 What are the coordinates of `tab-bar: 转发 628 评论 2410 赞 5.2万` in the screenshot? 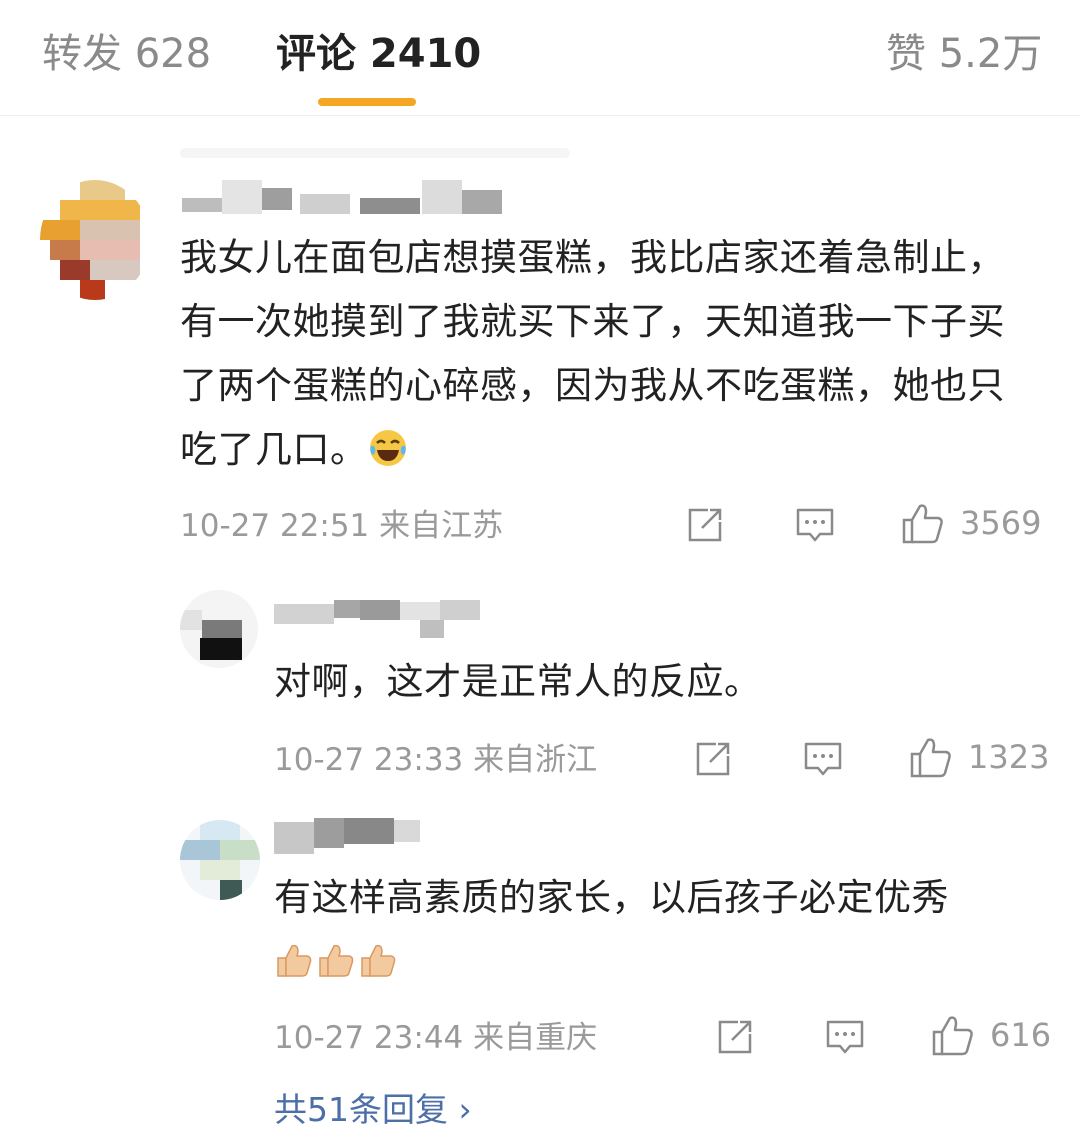 It's located at (540, 58).